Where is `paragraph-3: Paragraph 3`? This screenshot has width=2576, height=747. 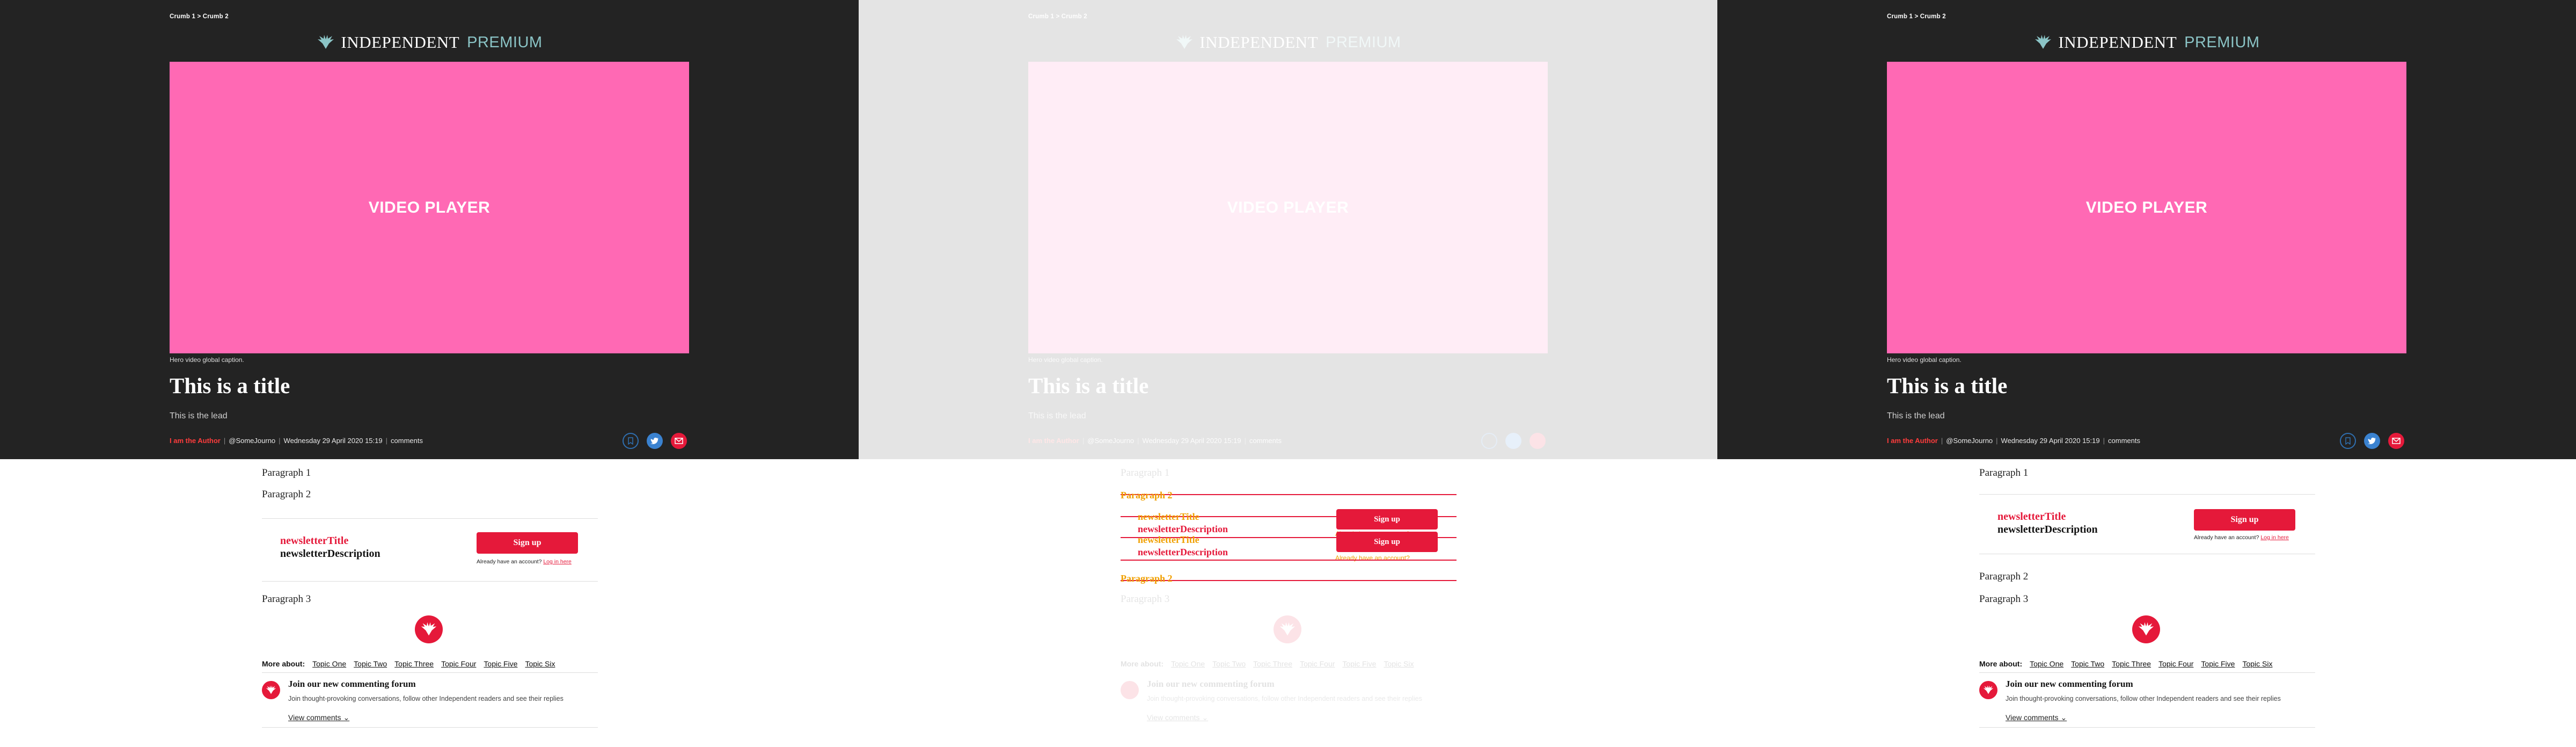
paragraph-3: Paragraph 3 is located at coordinates (2004, 599).